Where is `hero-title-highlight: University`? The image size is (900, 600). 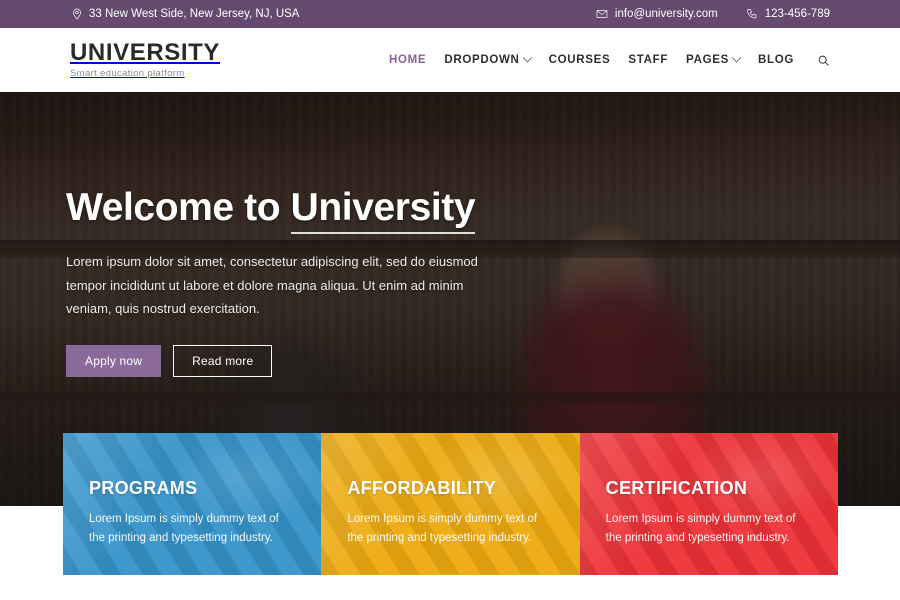 hero-title-highlight: University is located at coordinates (383, 210).